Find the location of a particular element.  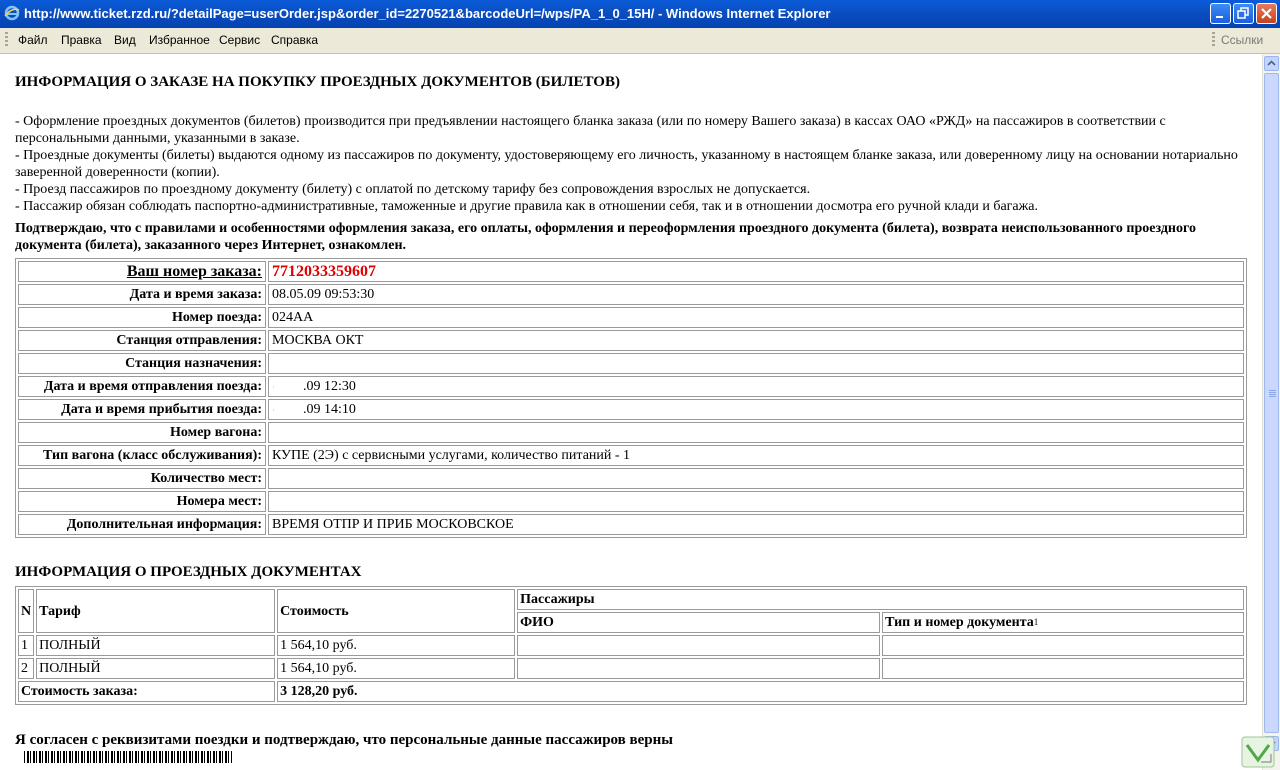

minimize-icon is located at coordinates (1219, 17).